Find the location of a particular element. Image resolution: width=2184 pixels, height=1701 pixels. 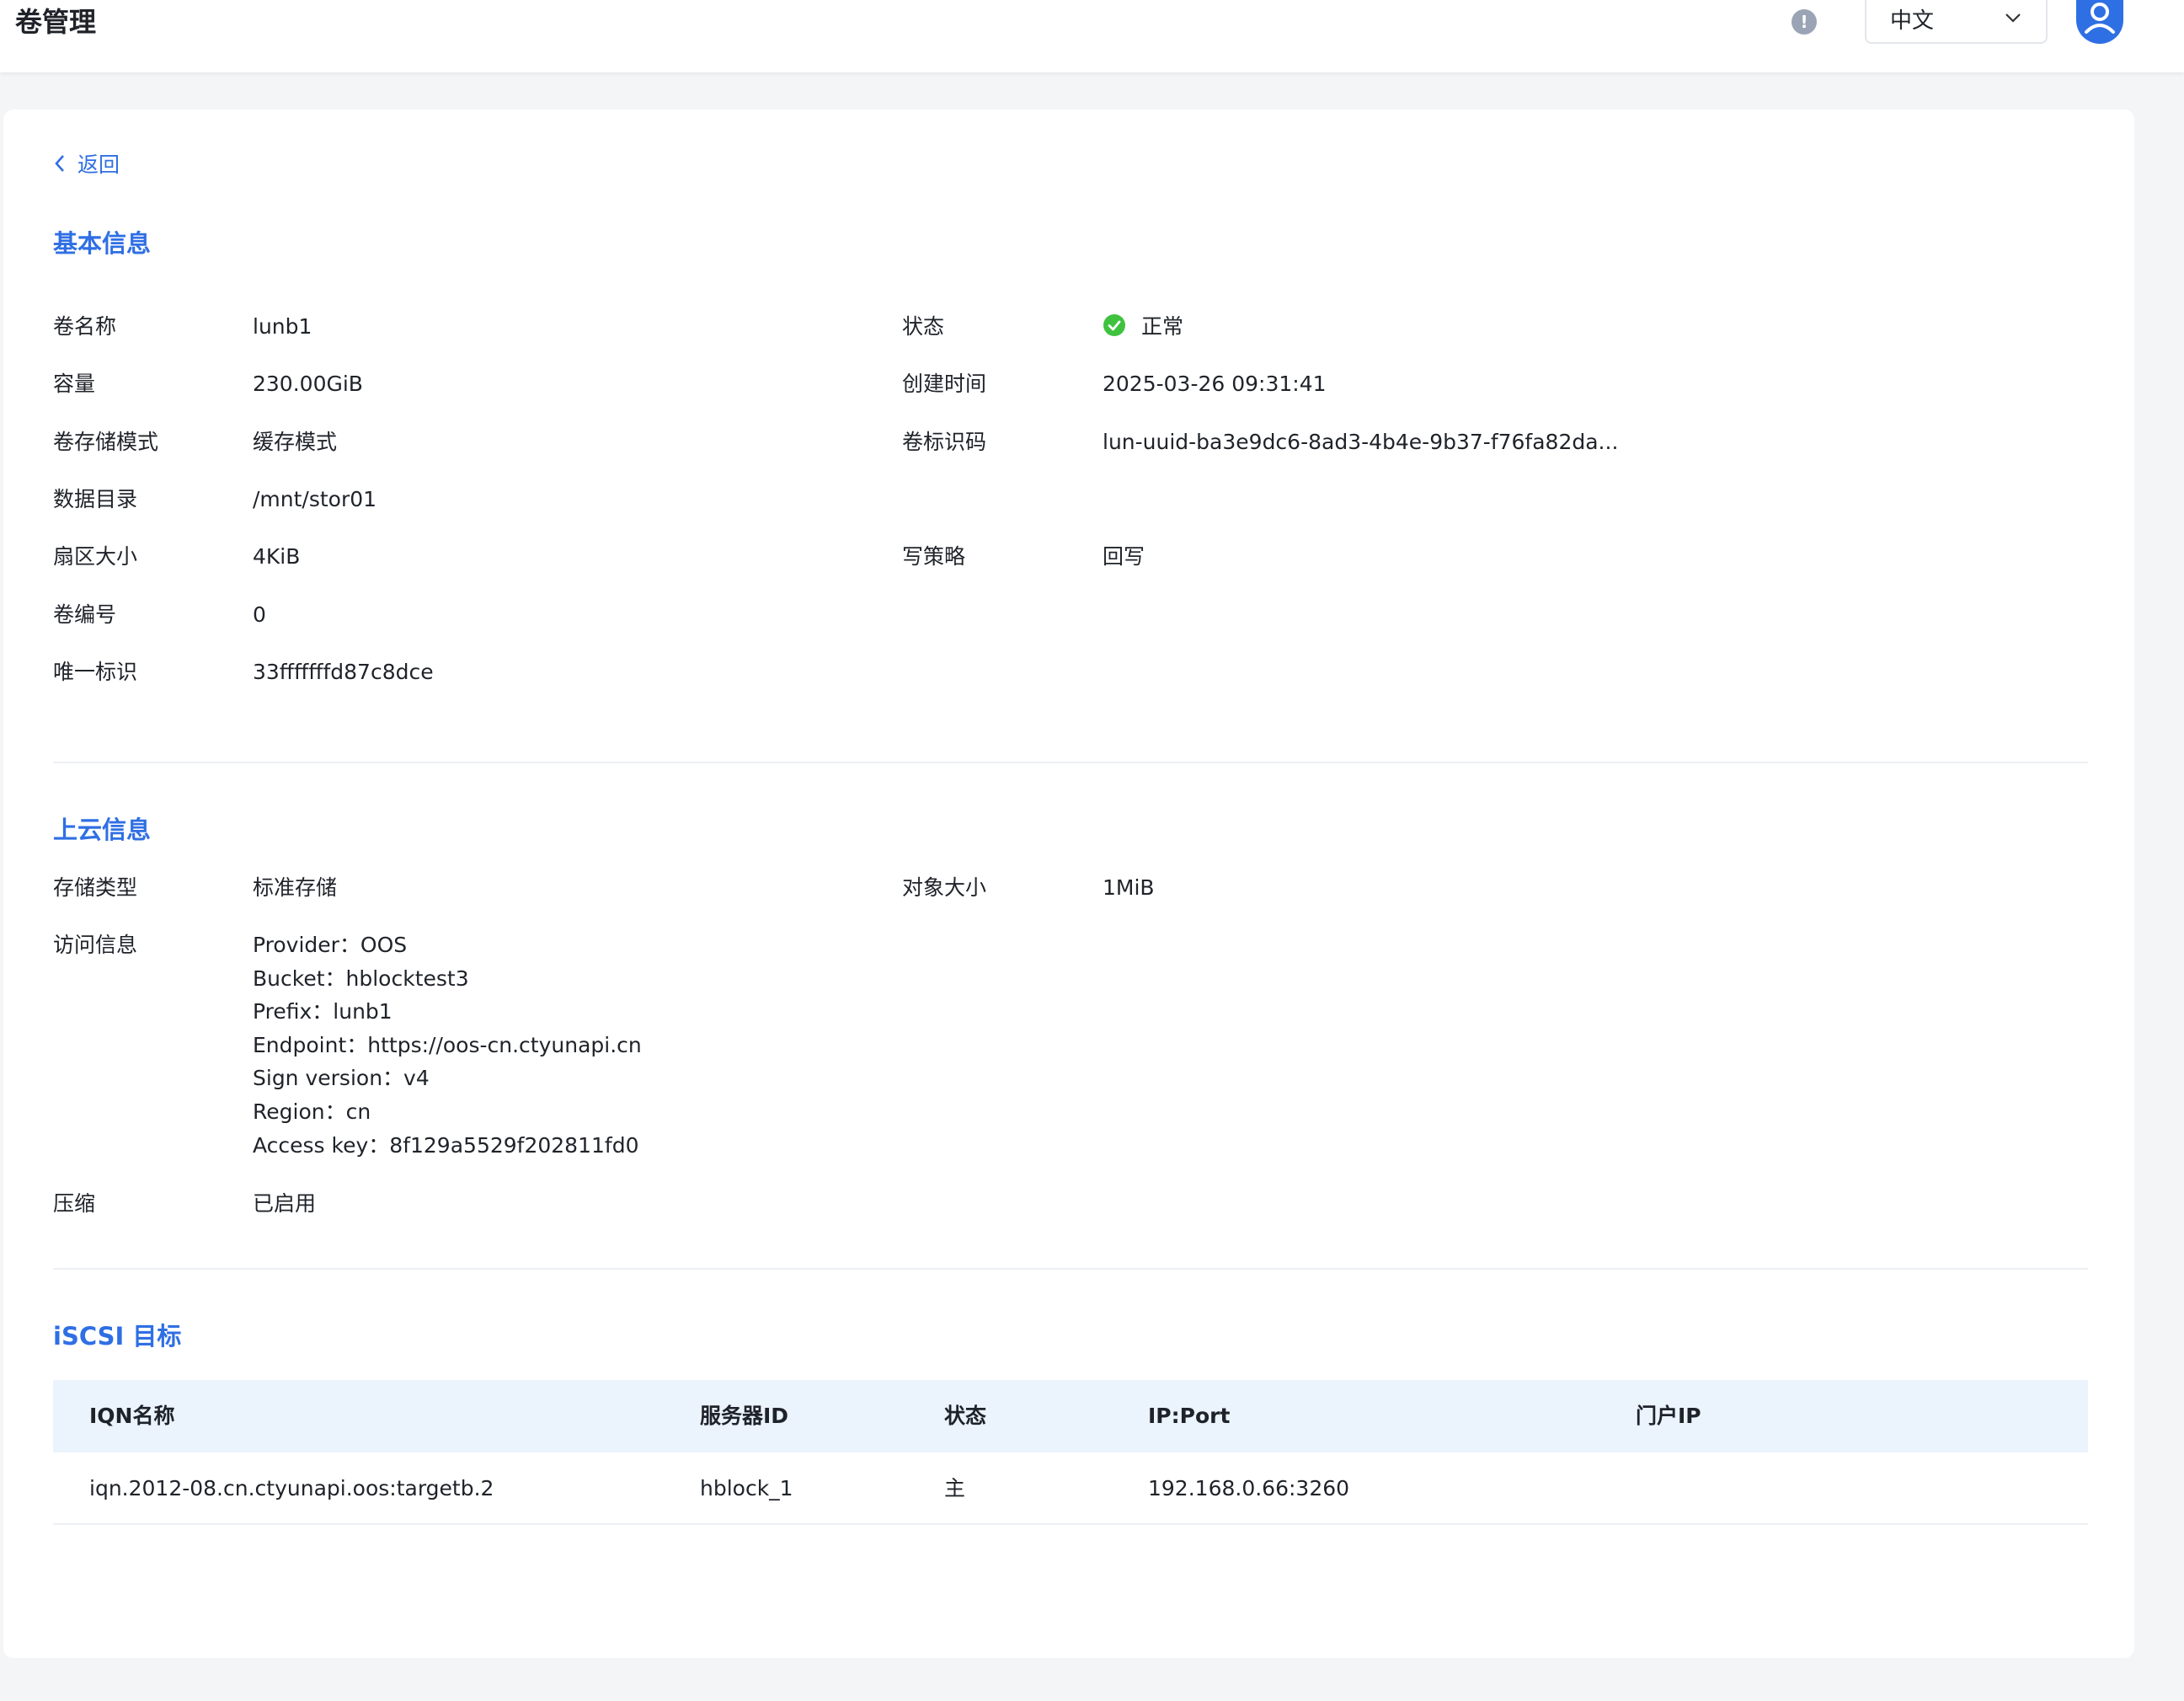

cell-iqn: iqn.2012-08.cn.ctyunapi.oos:targetb.2 is located at coordinates (291, 1488).